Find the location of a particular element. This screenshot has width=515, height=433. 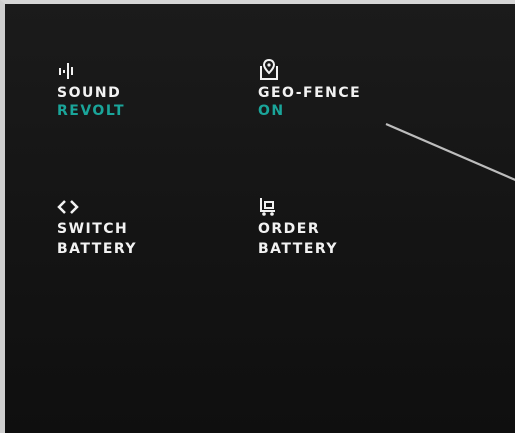

switch-battery-label-line2: BATTERY is located at coordinates (97, 249).